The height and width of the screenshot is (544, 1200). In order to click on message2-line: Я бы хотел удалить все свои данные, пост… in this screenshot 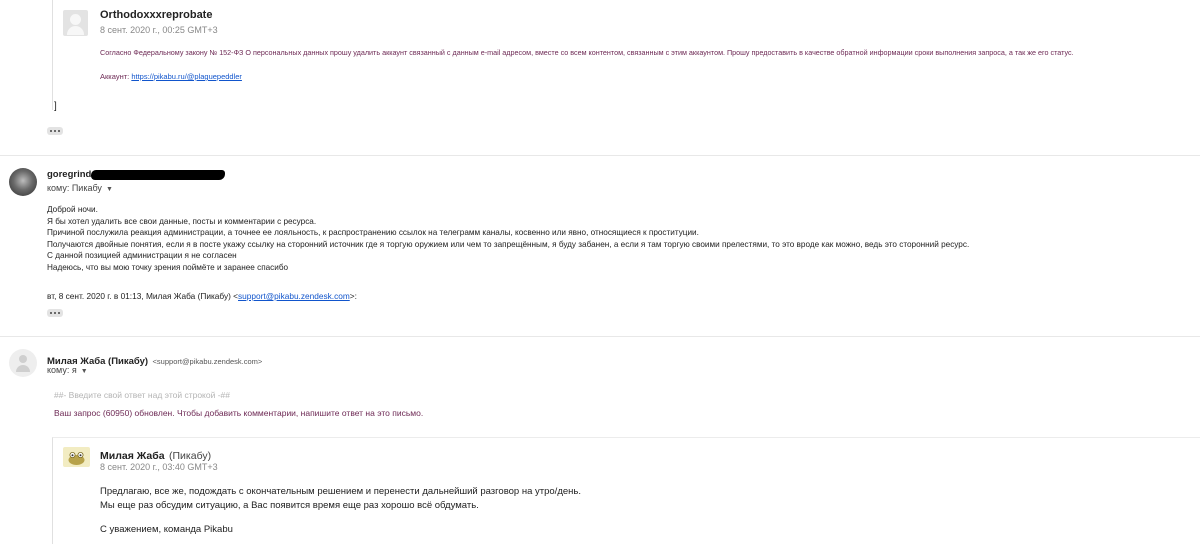, I will do `click(182, 221)`.